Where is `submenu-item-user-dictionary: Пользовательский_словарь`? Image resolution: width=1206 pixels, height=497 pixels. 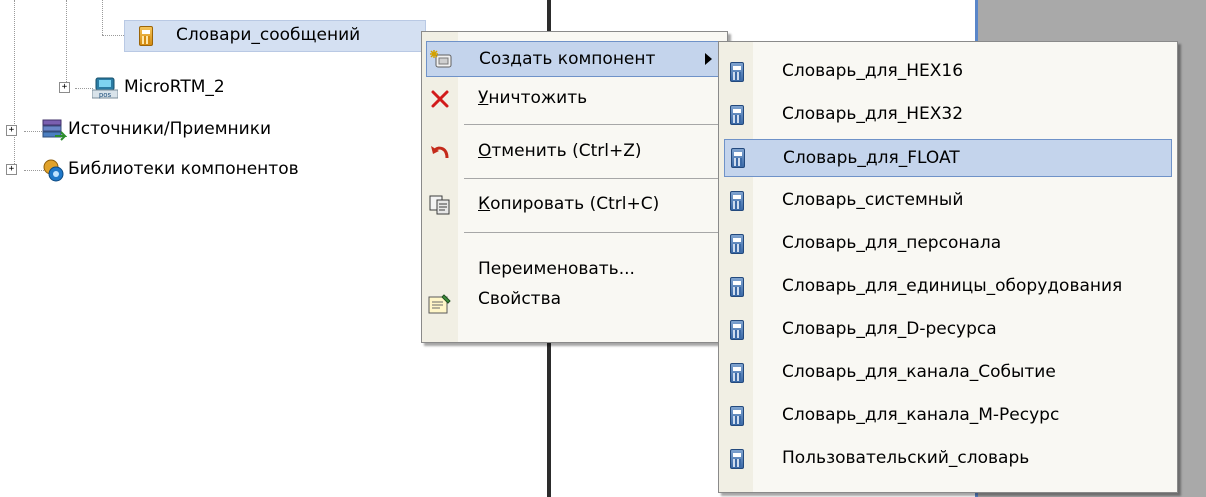 submenu-item-user-dictionary: Пользовательский_словарь is located at coordinates (948, 459).